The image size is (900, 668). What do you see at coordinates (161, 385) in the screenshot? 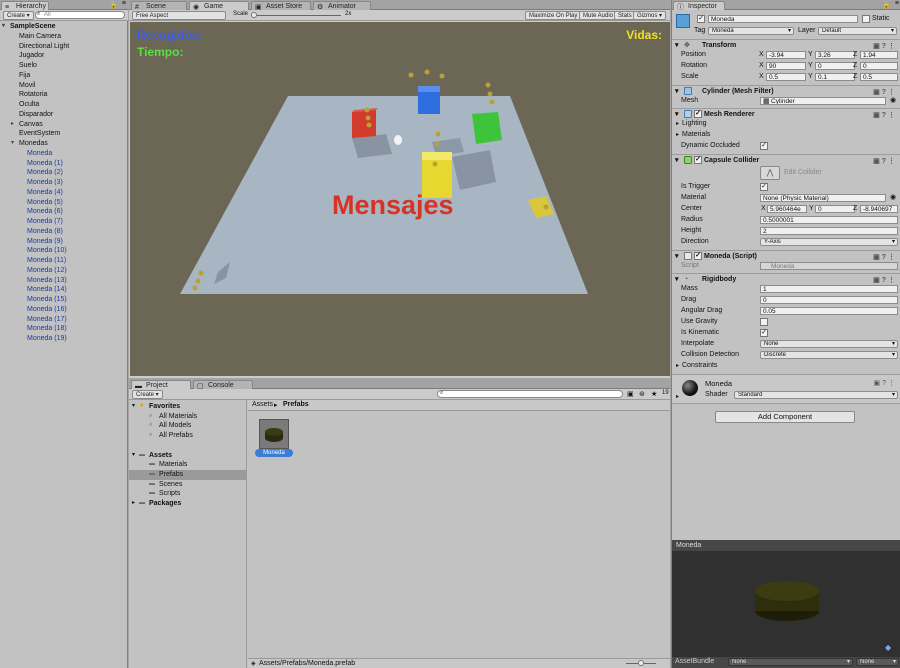
I see `tab-project: ▬ Project` at bounding box center [161, 385].